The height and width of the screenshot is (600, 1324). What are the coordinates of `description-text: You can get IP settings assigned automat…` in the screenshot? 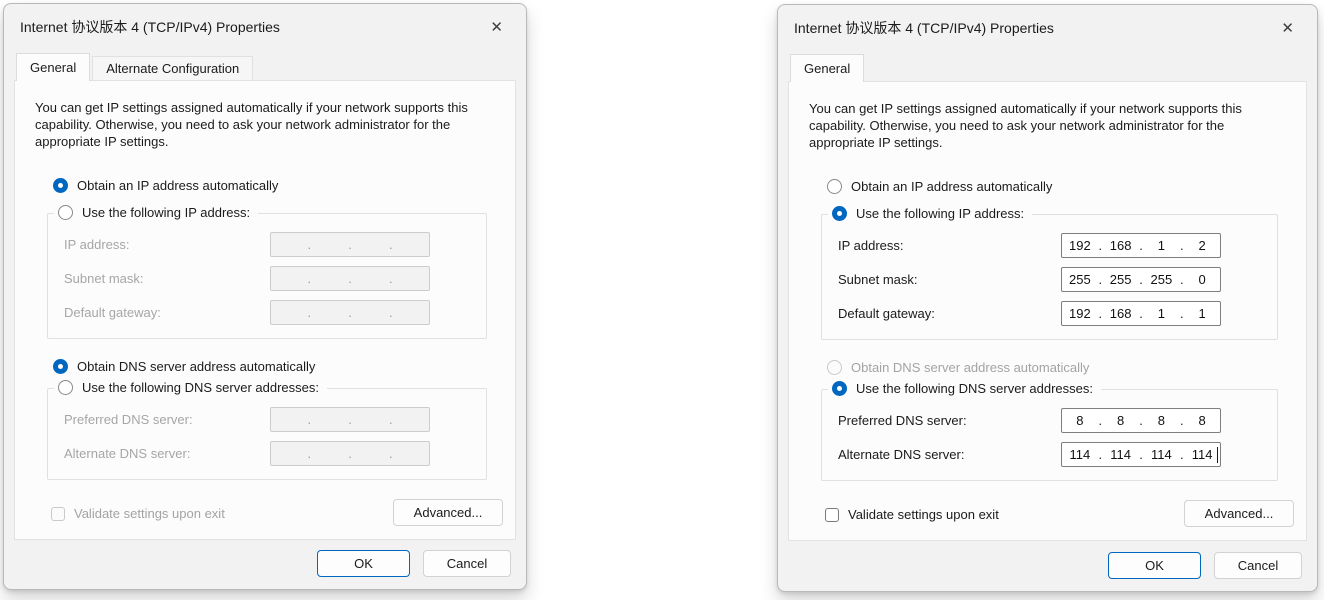 It's located at (251, 124).